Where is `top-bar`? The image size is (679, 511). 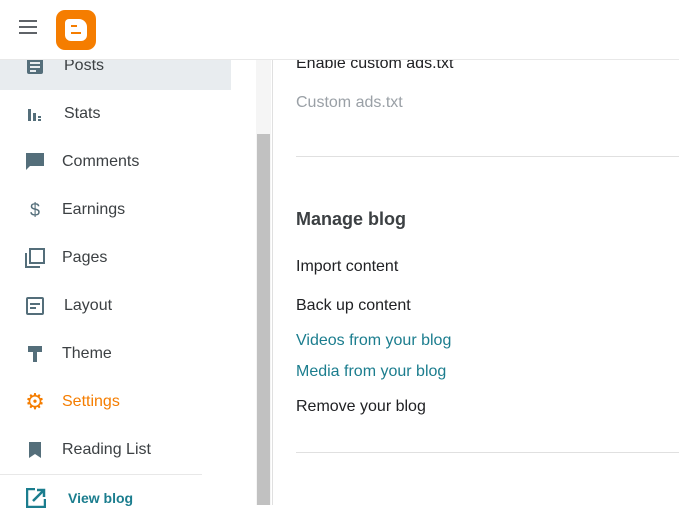 top-bar is located at coordinates (339, 30).